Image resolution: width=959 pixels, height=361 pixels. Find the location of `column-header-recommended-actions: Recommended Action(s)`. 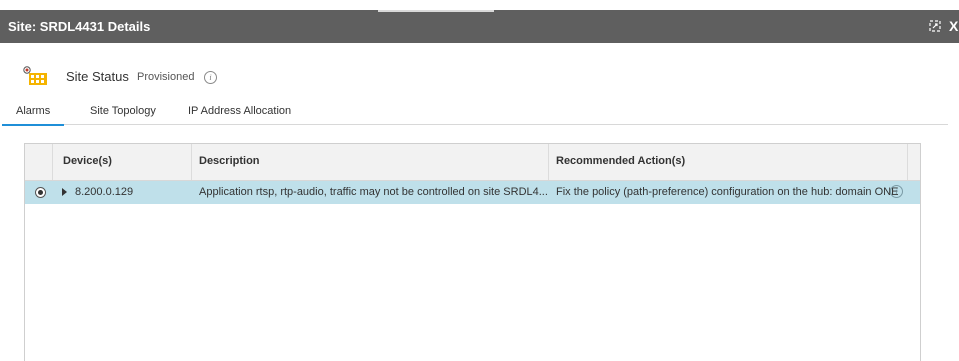

column-header-recommended-actions: Recommended Action(s) is located at coordinates (620, 161).